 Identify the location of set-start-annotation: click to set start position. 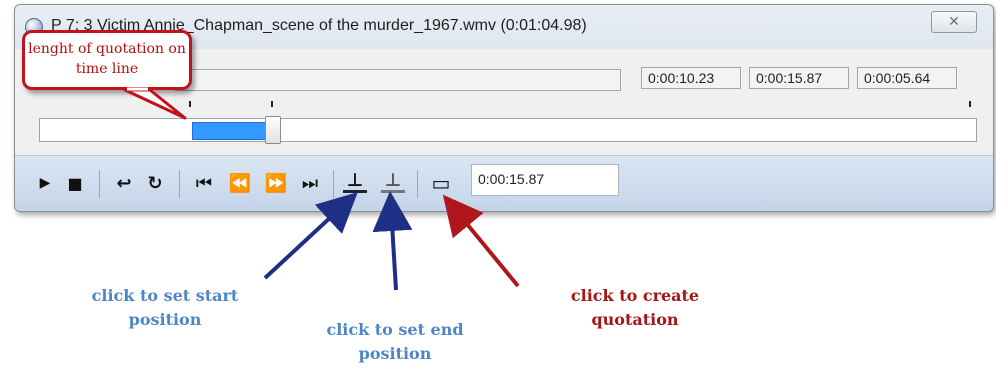
(165, 307).